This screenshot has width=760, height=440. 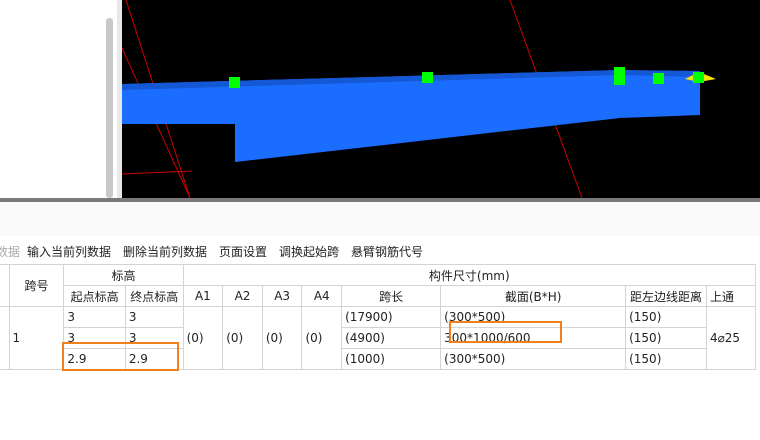 I want to click on span-length-cell: (4900), so click(x=391, y=338).